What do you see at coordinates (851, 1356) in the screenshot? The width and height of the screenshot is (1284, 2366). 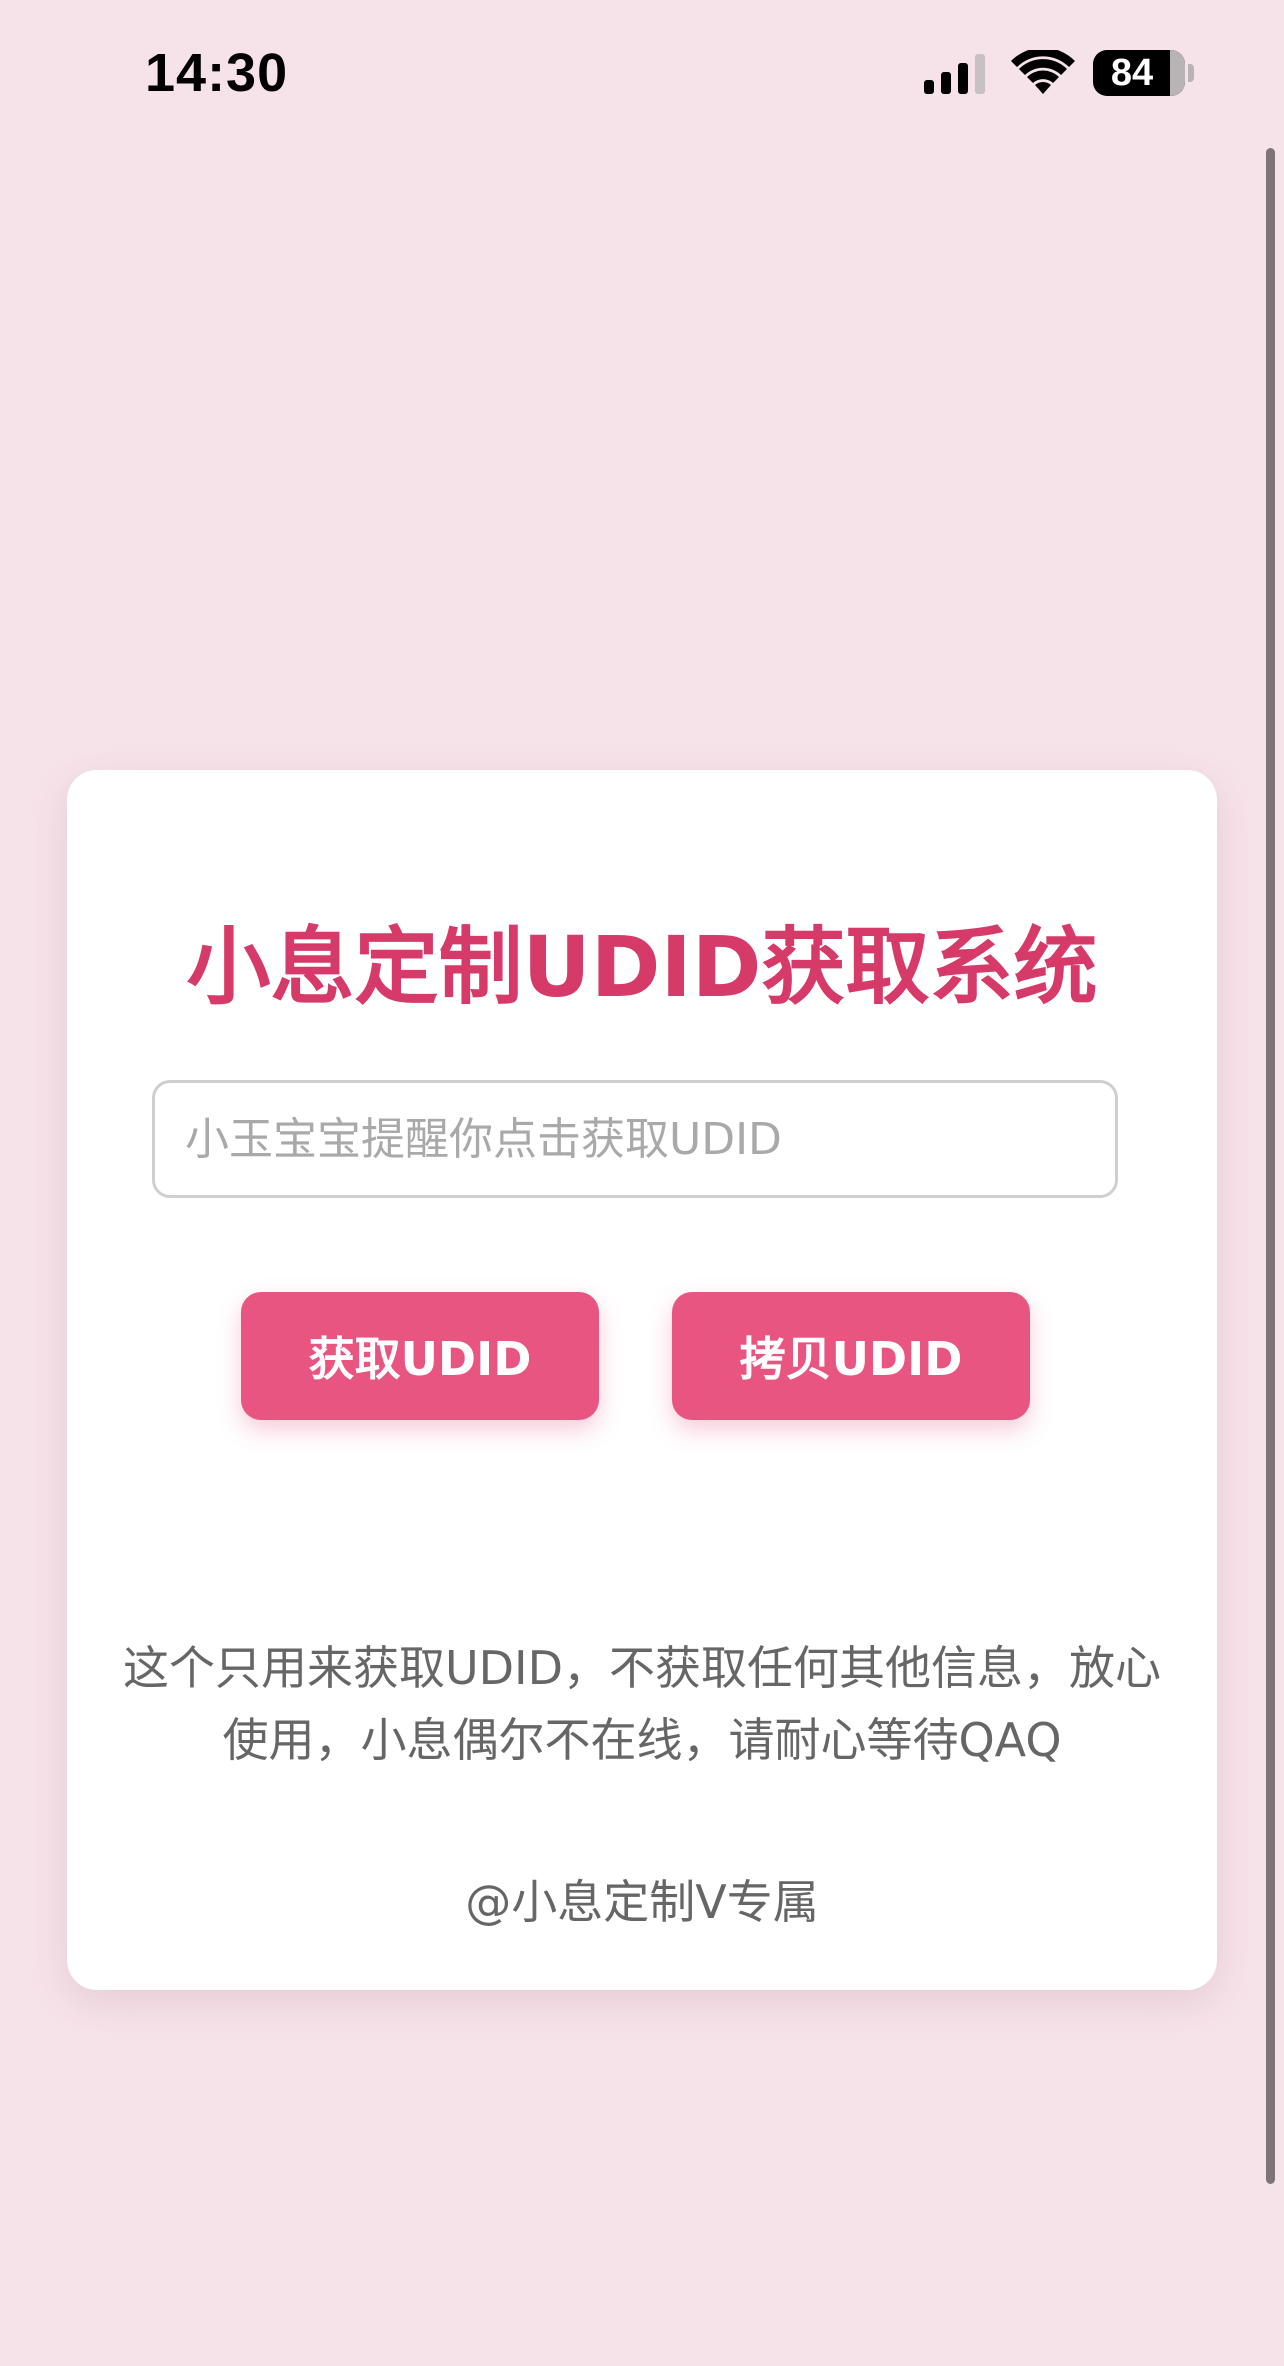 I see `copy-udid-button: 拷贝UDID` at bounding box center [851, 1356].